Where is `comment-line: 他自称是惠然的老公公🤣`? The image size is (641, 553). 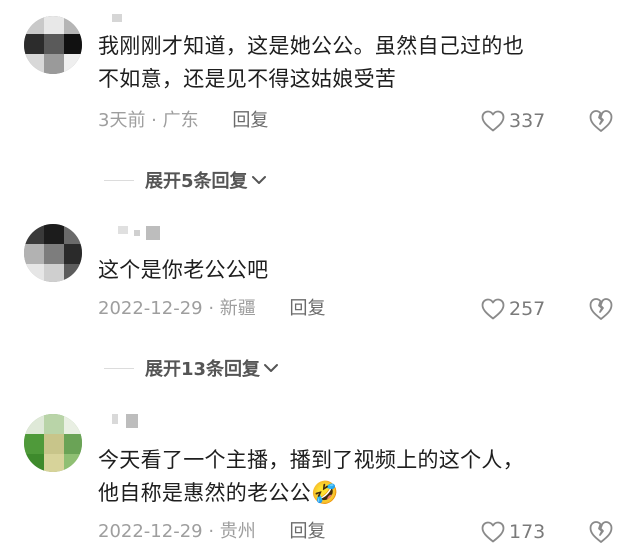
comment-line: 他自称是惠然的老公公🤣 is located at coordinates (218, 493).